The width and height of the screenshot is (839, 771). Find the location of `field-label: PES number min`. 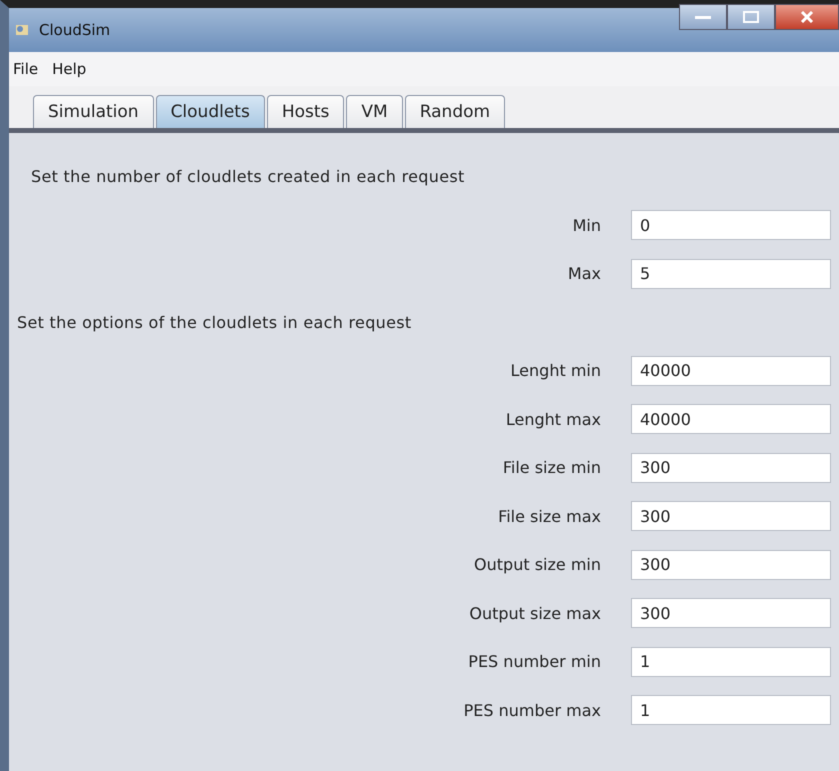

field-label: PES number min is located at coordinates (534, 661).